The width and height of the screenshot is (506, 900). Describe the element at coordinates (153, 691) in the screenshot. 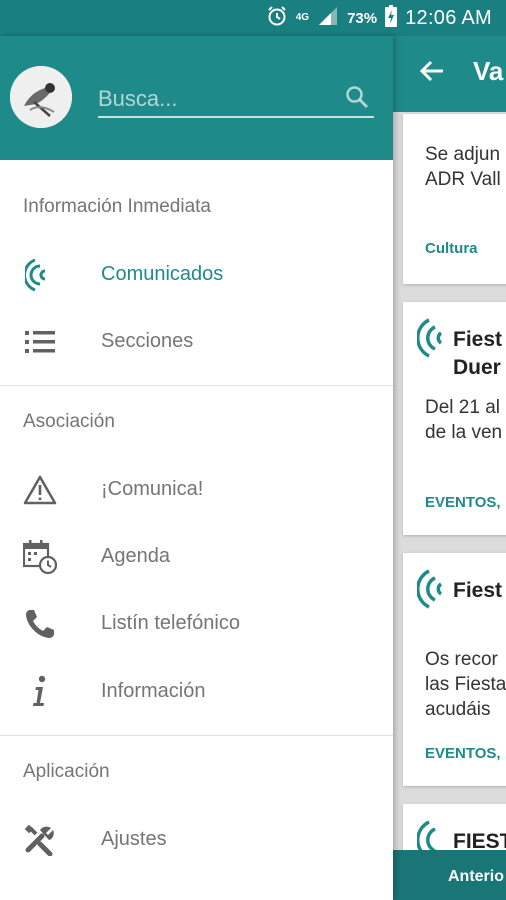

I see `menu-label: Información` at that location.